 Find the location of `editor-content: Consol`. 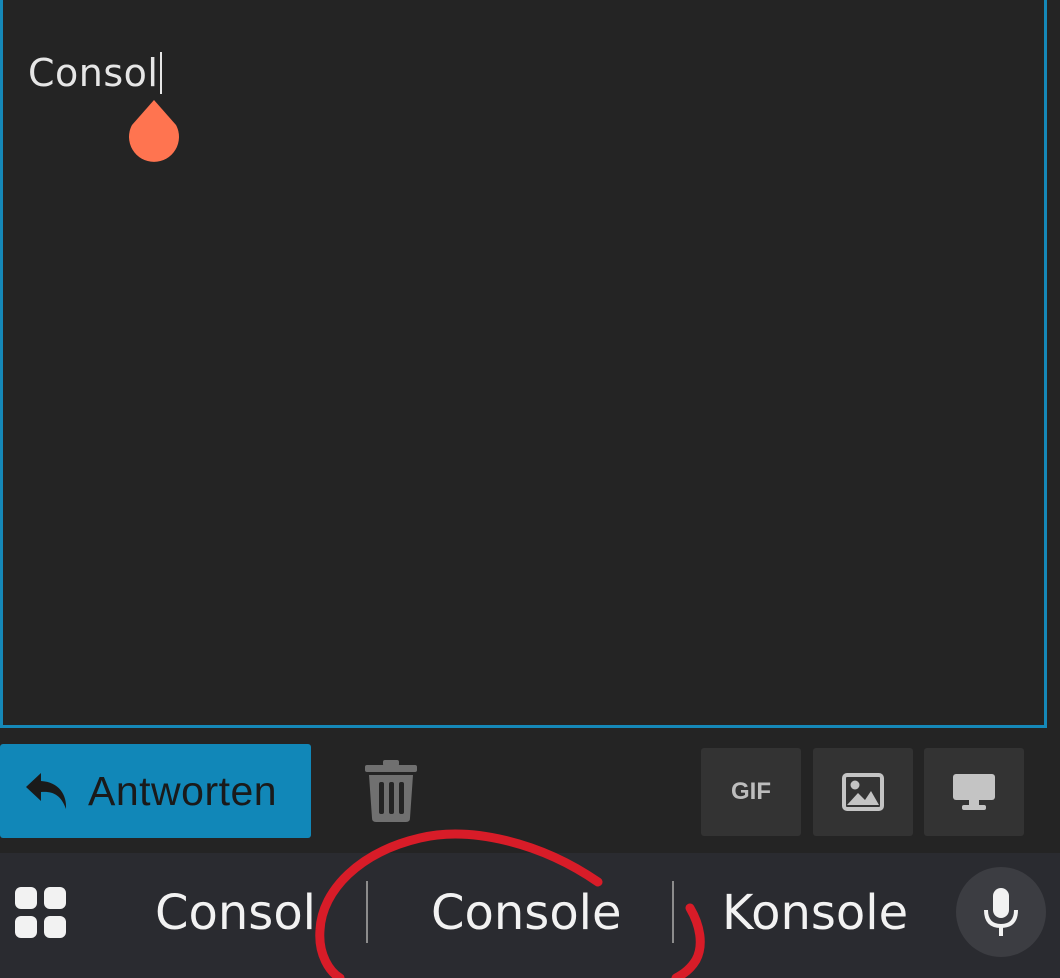

editor-content: Consol is located at coordinates (95, 73).